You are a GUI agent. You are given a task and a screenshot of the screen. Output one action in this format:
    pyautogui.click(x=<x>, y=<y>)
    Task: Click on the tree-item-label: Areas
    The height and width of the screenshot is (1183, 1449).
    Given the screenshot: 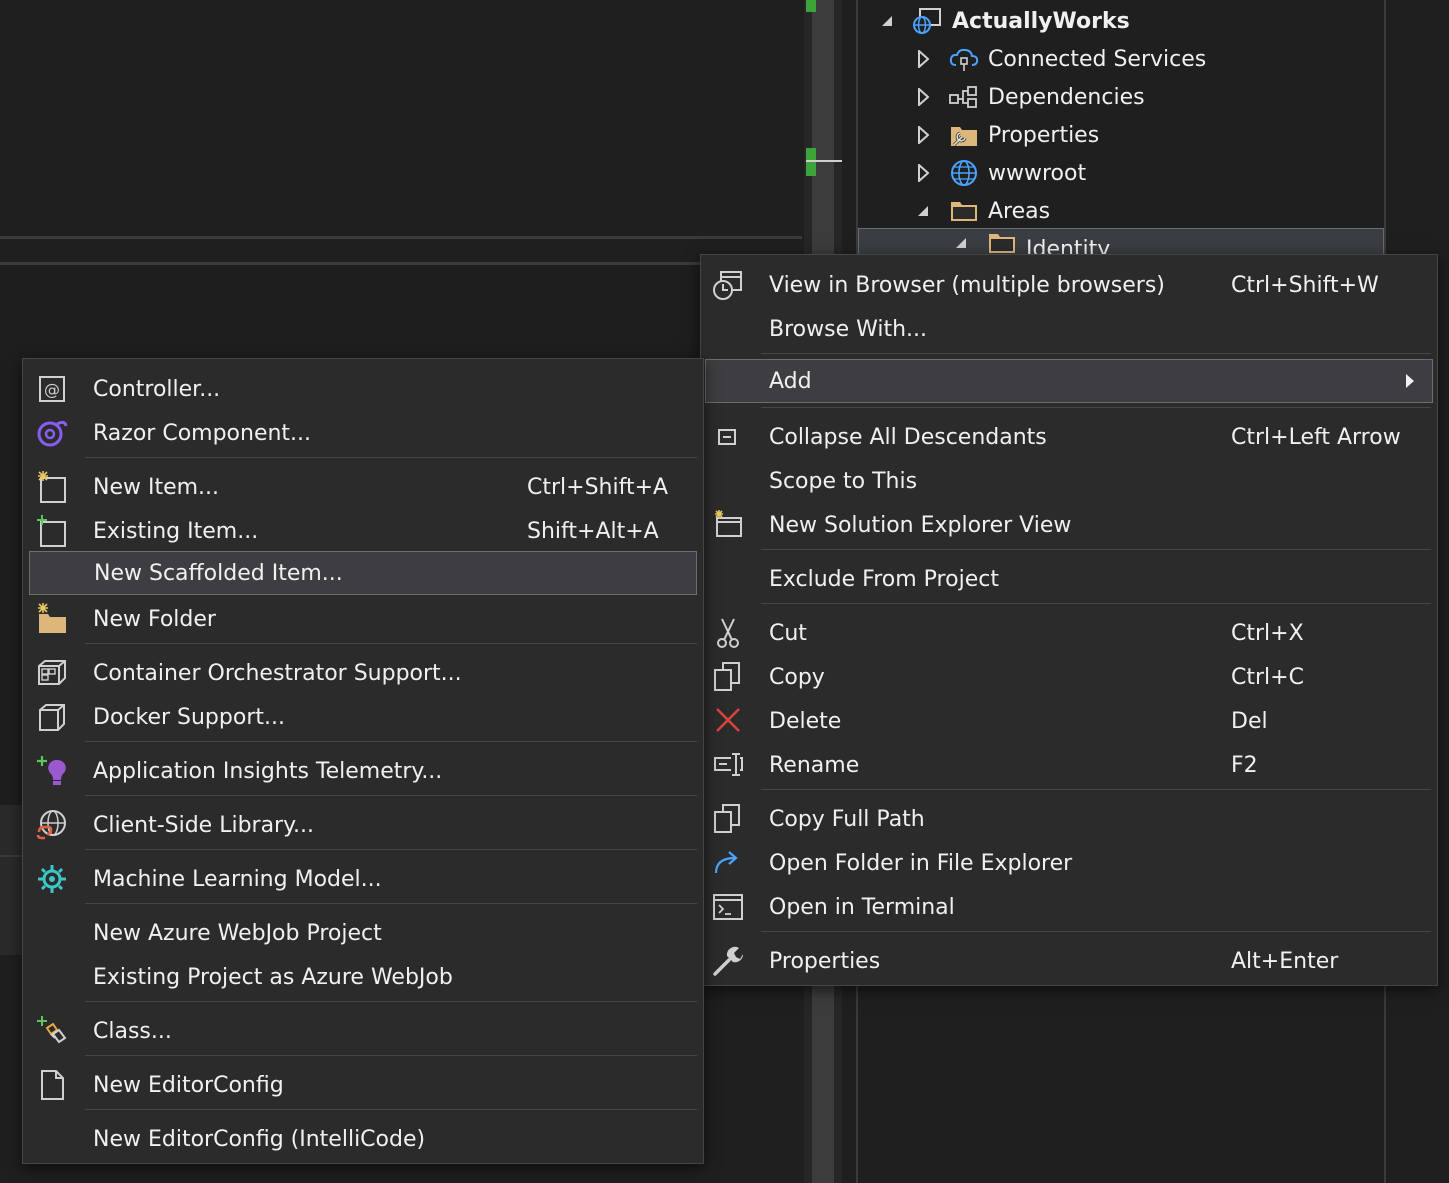 What is the action you would take?
    pyautogui.click(x=1019, y=211)
    